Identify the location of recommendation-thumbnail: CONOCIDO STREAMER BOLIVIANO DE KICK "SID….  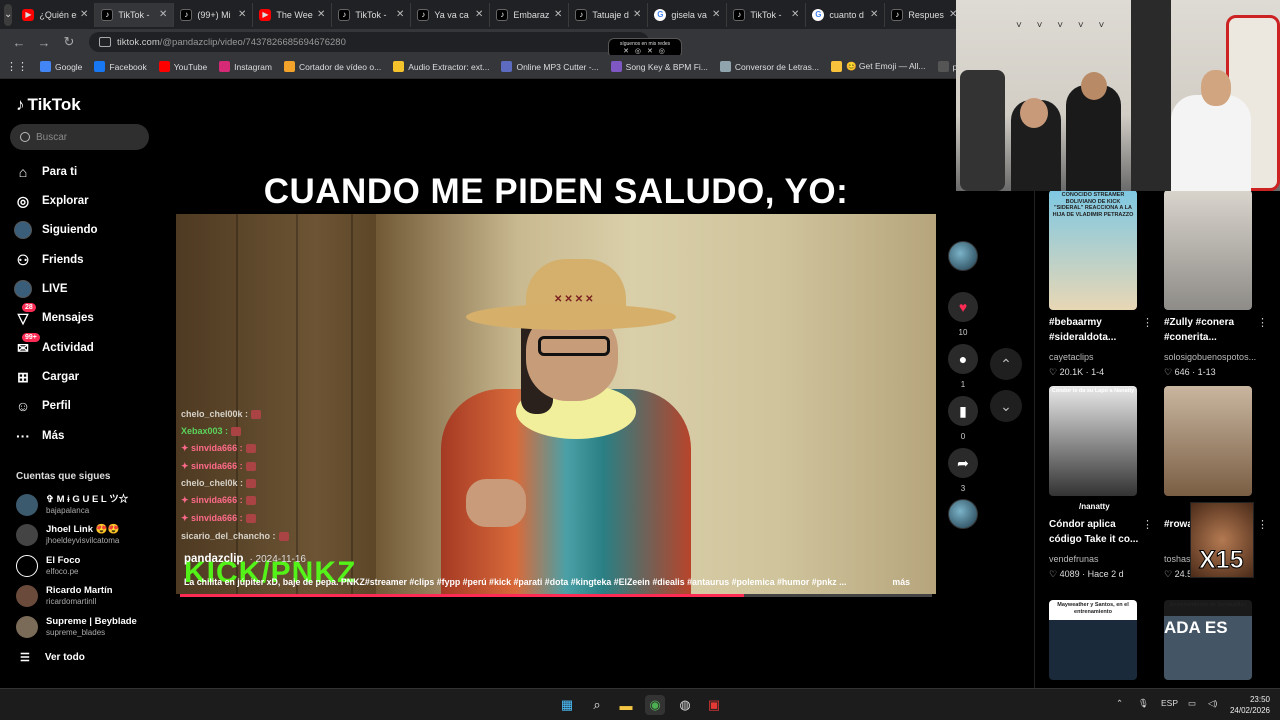
(1093, 250).